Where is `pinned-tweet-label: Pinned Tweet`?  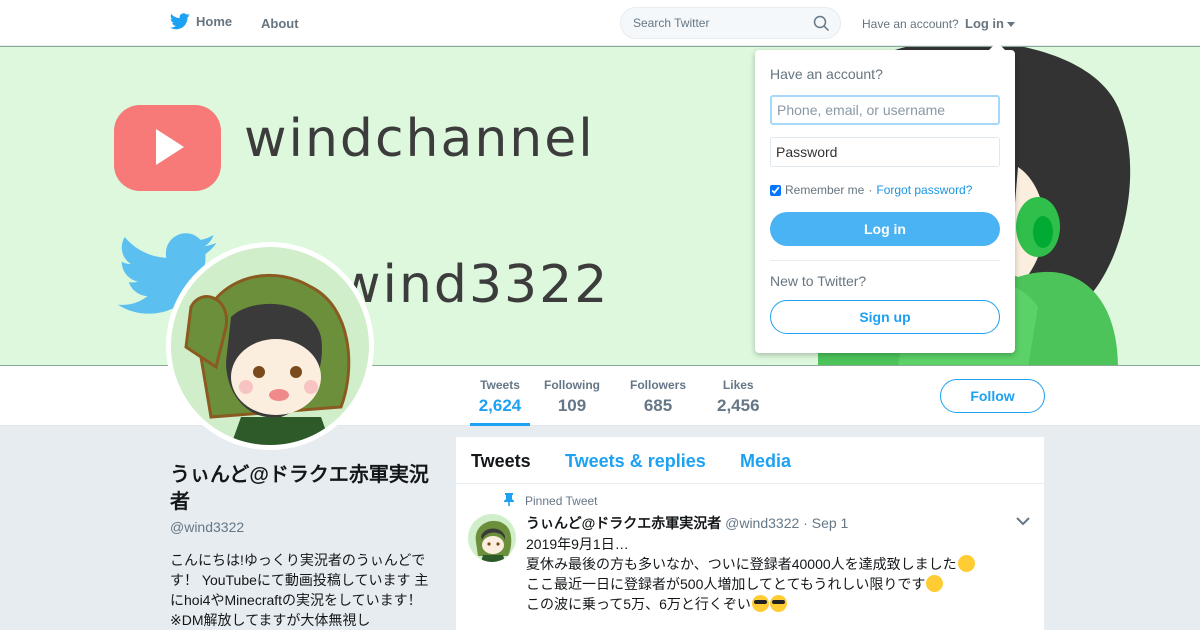
pinned-tweet-label: Pinned Tweet is located at coordinates (561, 501).